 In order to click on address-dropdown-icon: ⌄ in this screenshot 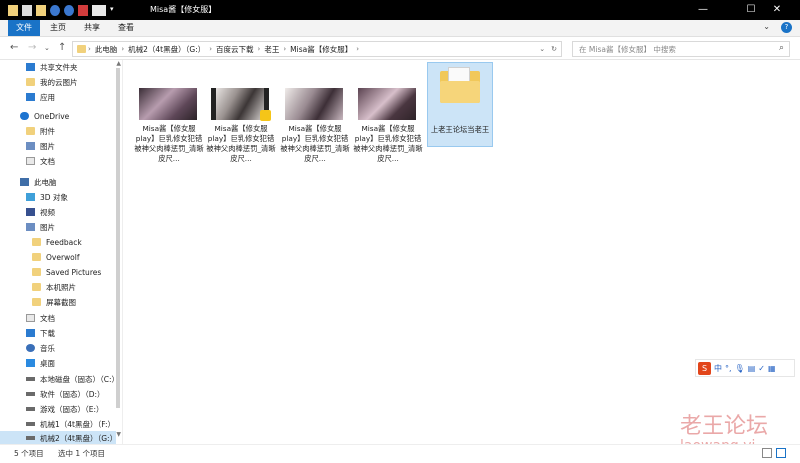, I will do `click(542, 49)`.